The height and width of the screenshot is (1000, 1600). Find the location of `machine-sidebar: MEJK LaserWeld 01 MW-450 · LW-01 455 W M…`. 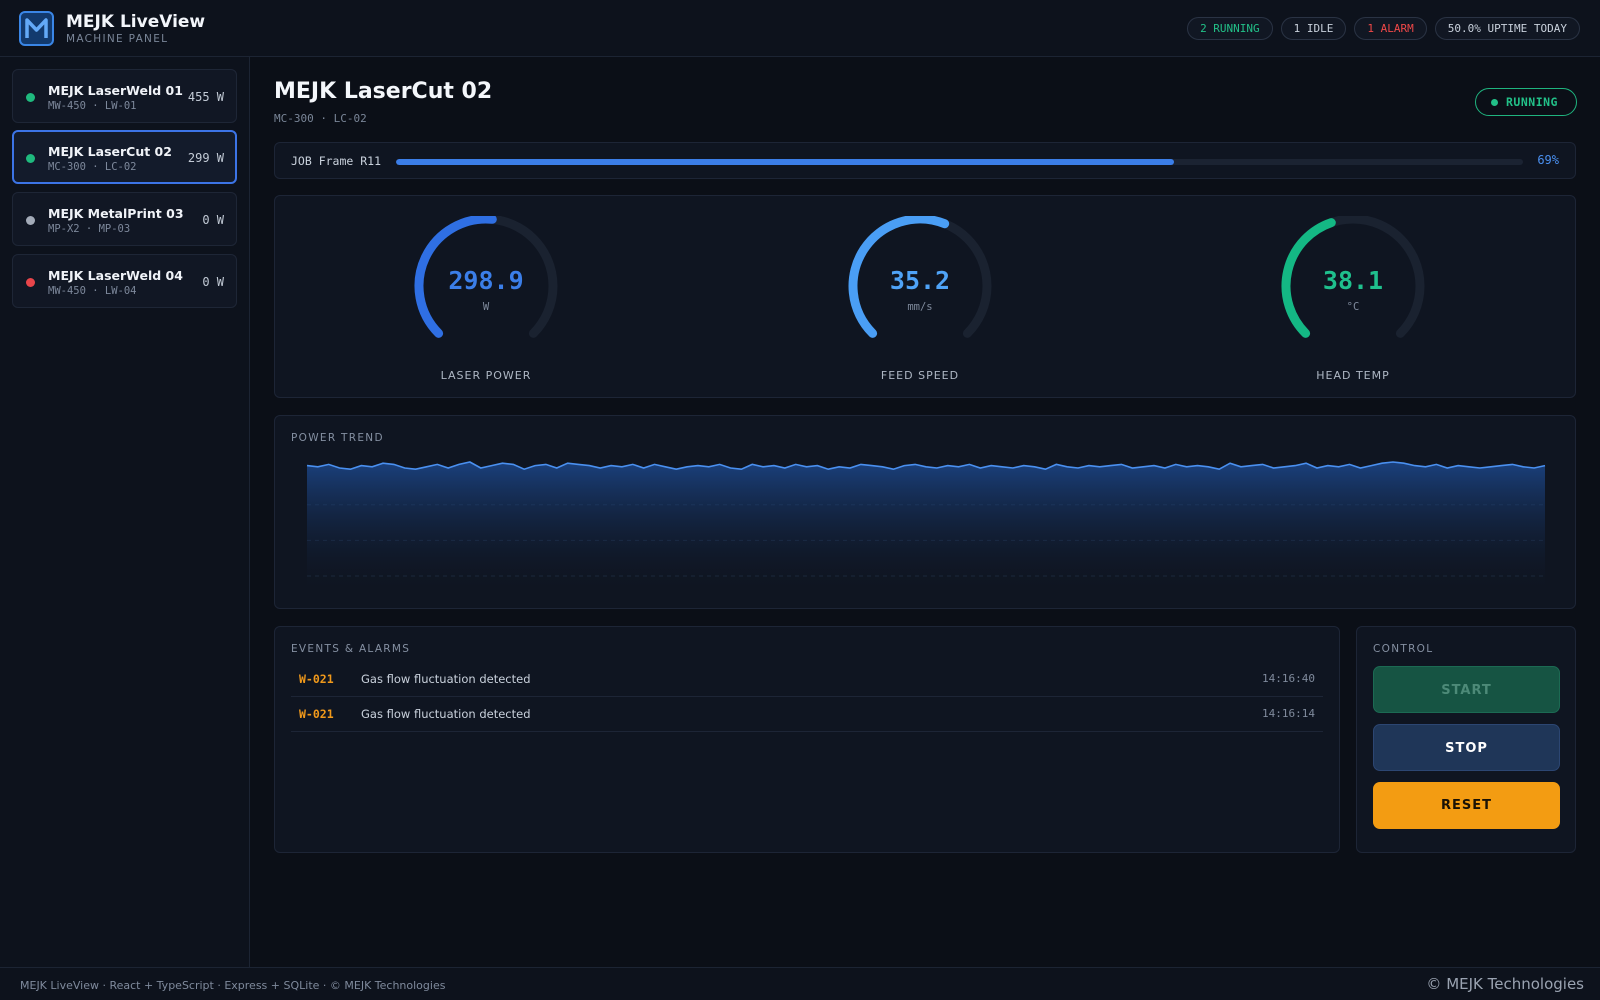

machine-sidebar: MEJK LaserWeld 01 MW-450 · LW-01 455 W M… is located at coordinates (125, 512).